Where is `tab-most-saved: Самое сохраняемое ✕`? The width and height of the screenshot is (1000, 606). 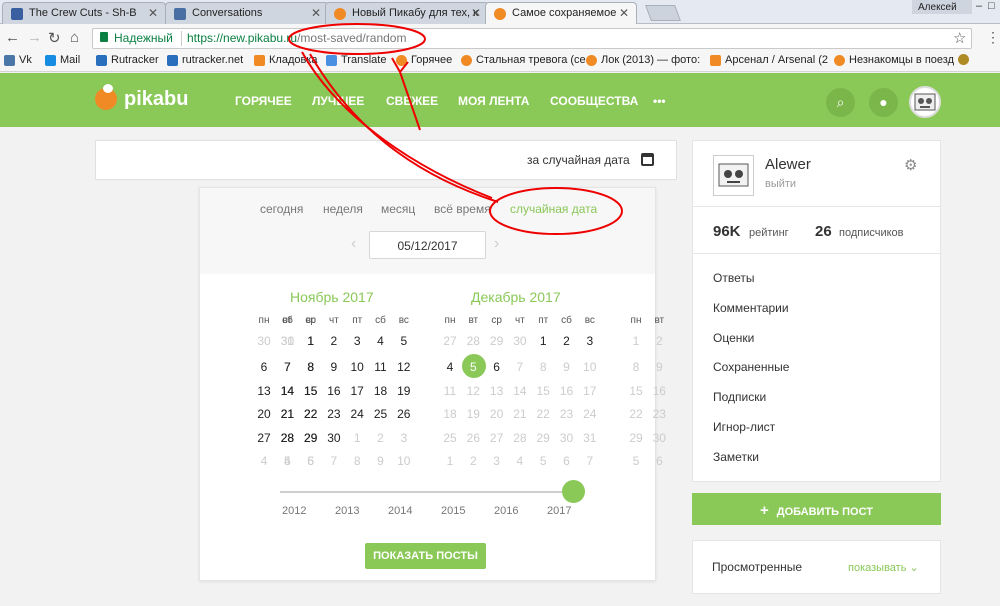
tab-most-saved: Самое сохраняемое ✕ is located at coordinates (561, 13).